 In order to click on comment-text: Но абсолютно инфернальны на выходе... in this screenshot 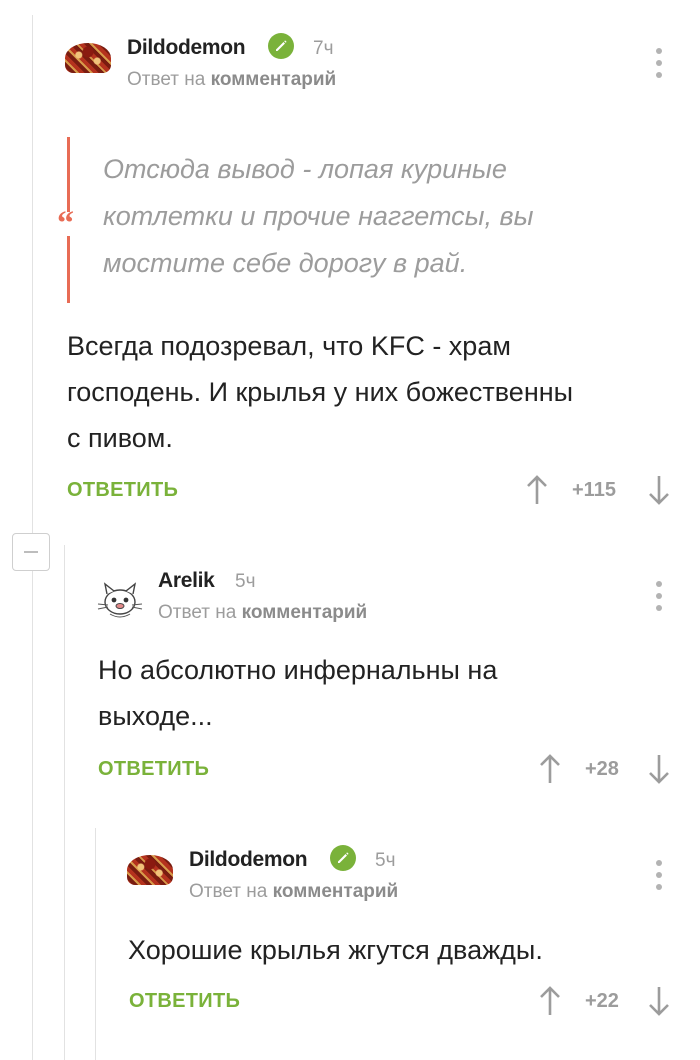, I will do `click(298, 693)`.